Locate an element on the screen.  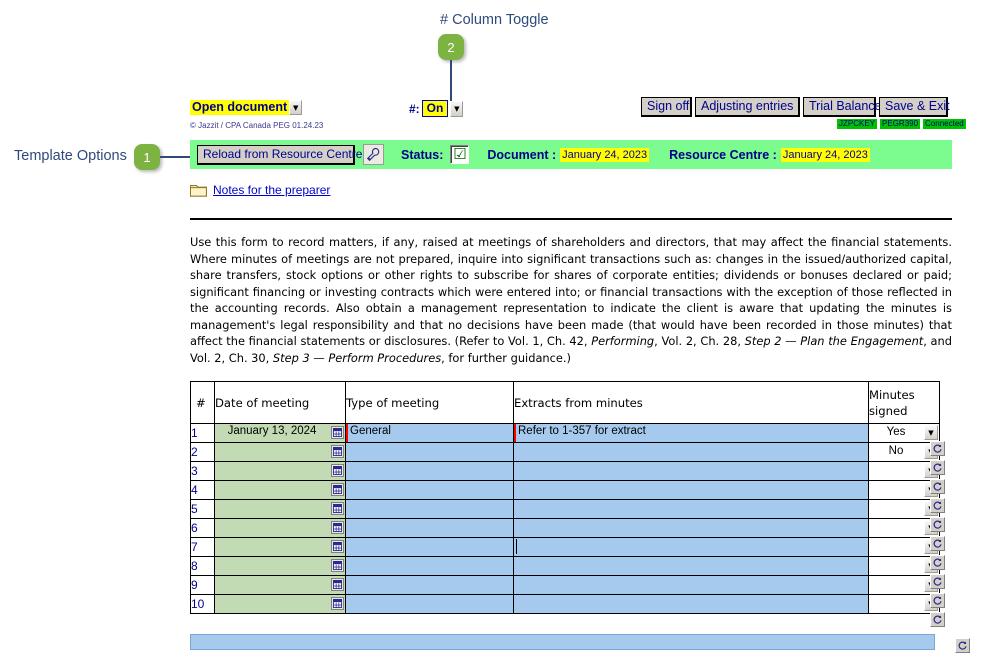
table-row: 5▼ is located at coordinates (565, 509).